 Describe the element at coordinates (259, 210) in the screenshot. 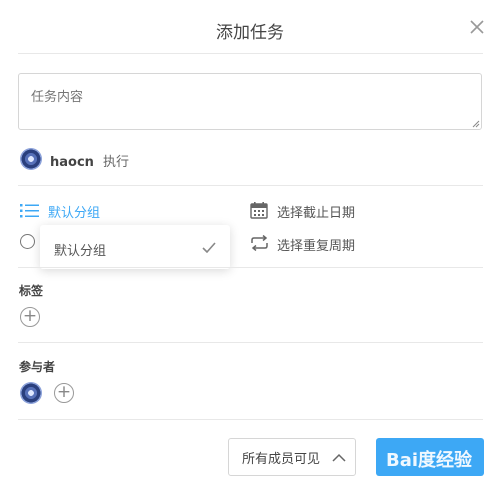

I see `calendar-icon` at that location.